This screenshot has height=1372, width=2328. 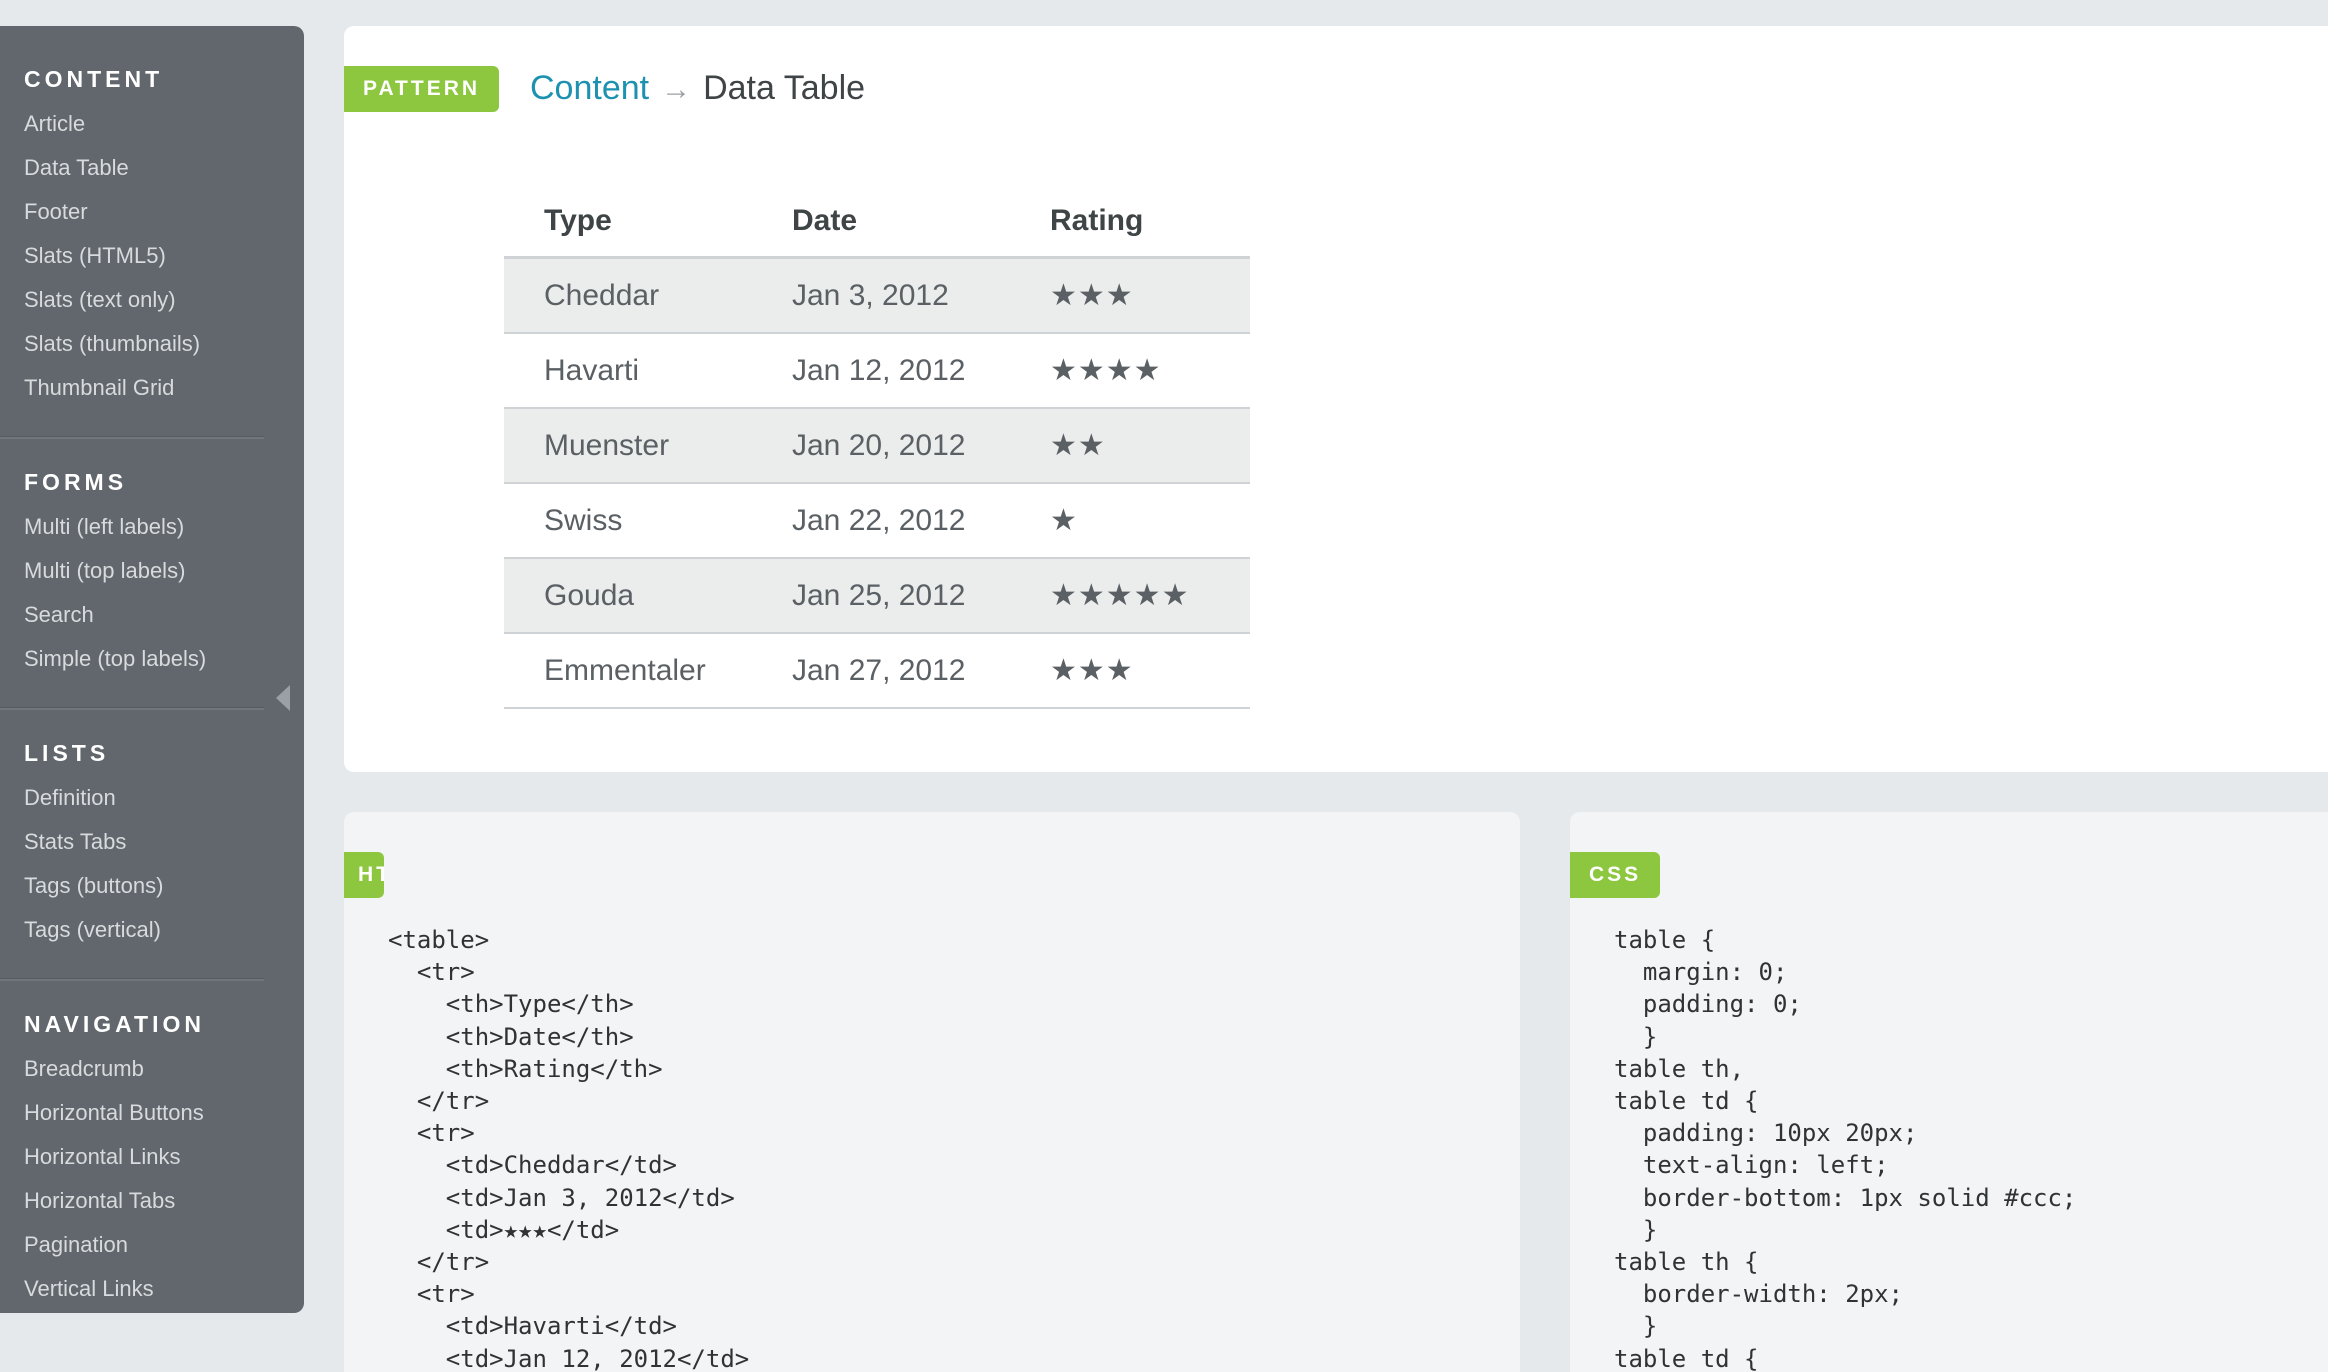 I want to click on sidebar-item-slats-thumbnails: Slats (thumbnails), so click(x=164, y=344).